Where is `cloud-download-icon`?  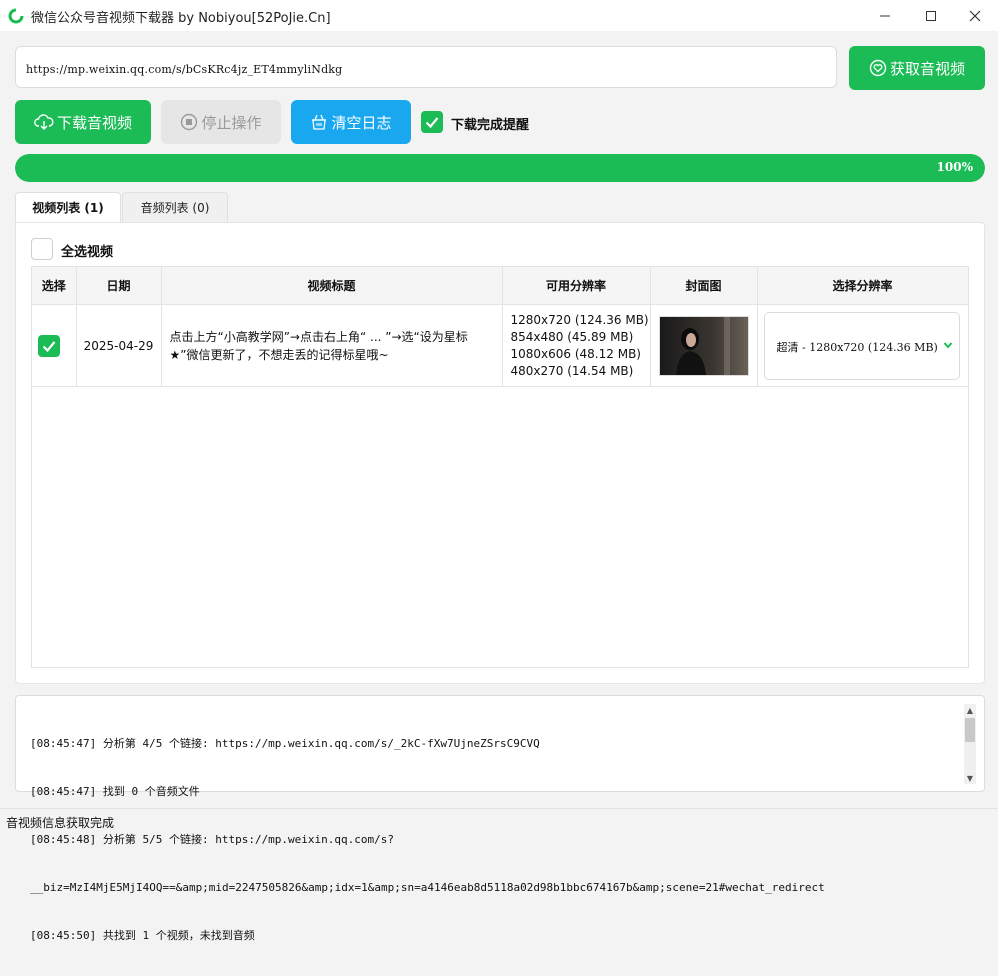 cloud-download-icon is located at coordinates (44, 122).